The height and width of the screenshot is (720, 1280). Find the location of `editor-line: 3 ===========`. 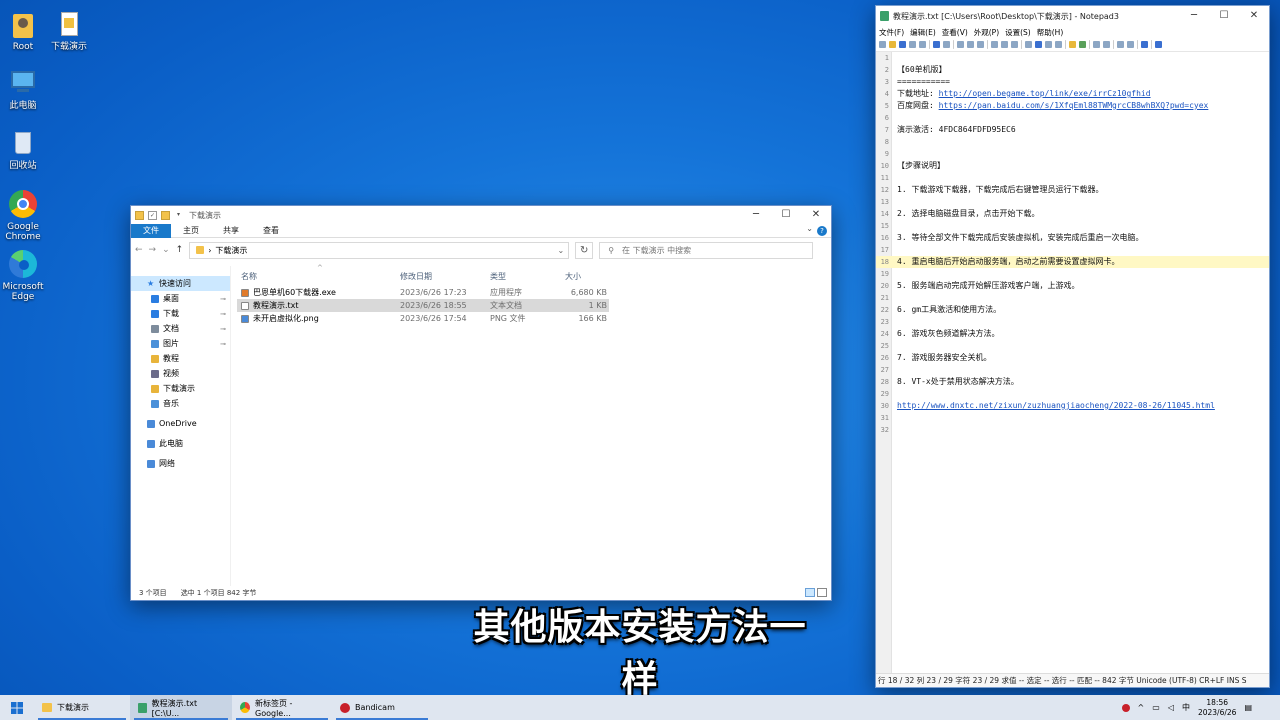

editor-line: 3 =========== is located at coordinates (1072, 82).